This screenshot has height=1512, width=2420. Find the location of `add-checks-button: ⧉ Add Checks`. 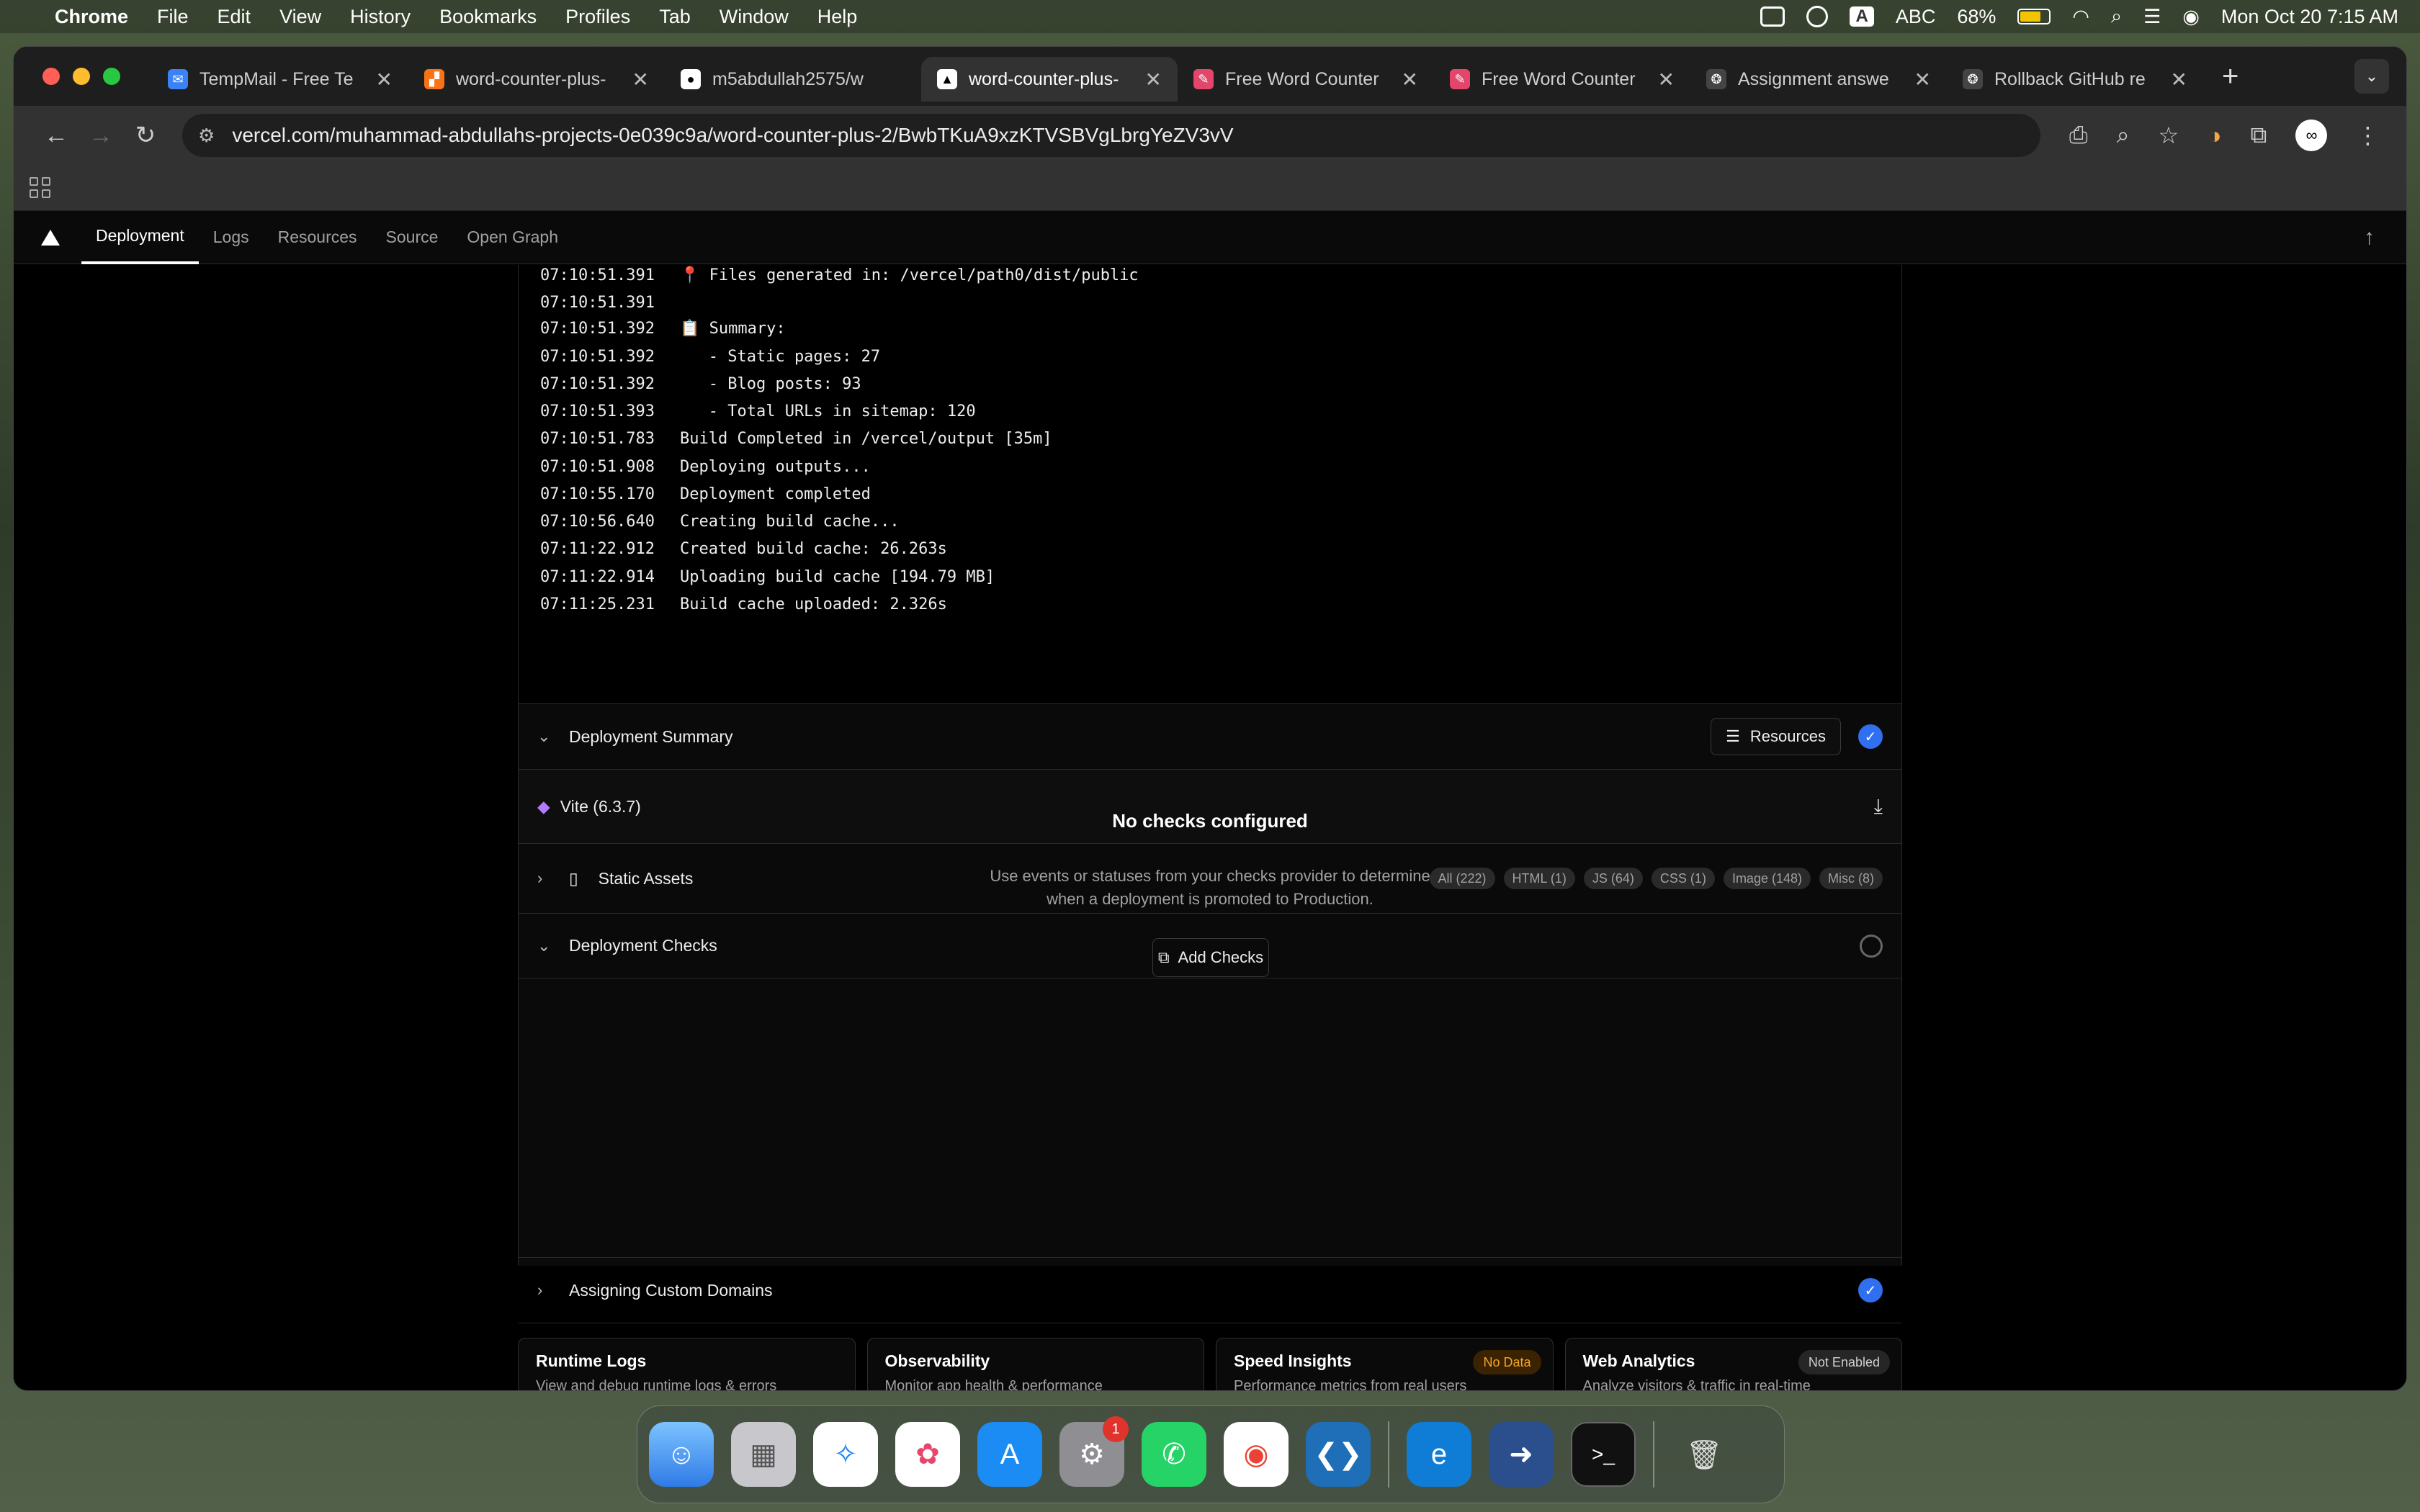

add-checks-button: ⧉ Add Checks is located at coordinates (1210, 957).